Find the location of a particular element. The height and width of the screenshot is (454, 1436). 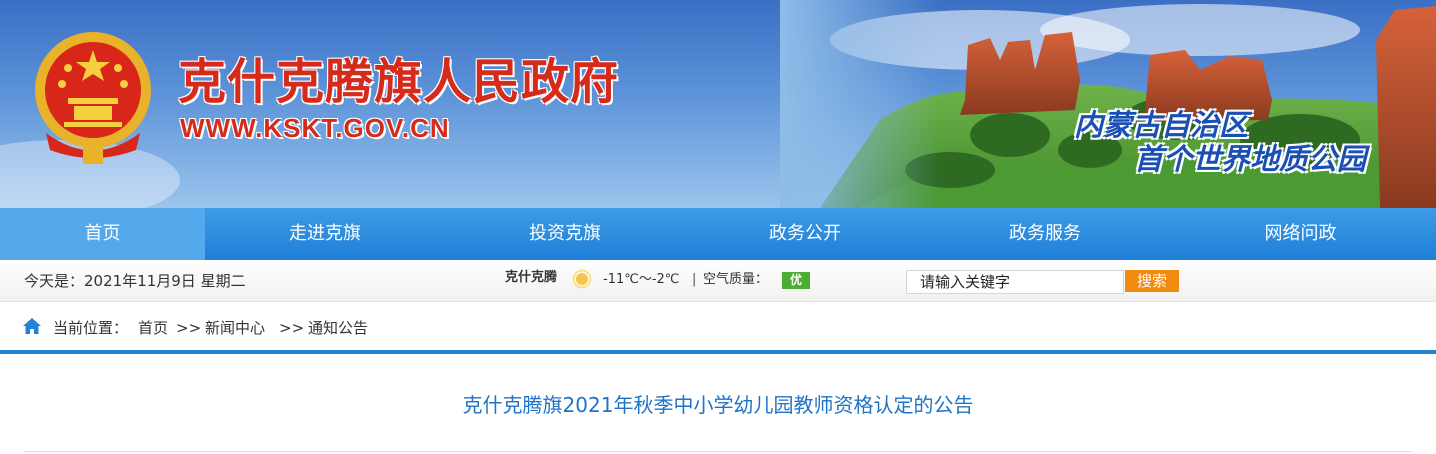

nav-item-invest: 投资克旗 is located at coordinates (565, 234).